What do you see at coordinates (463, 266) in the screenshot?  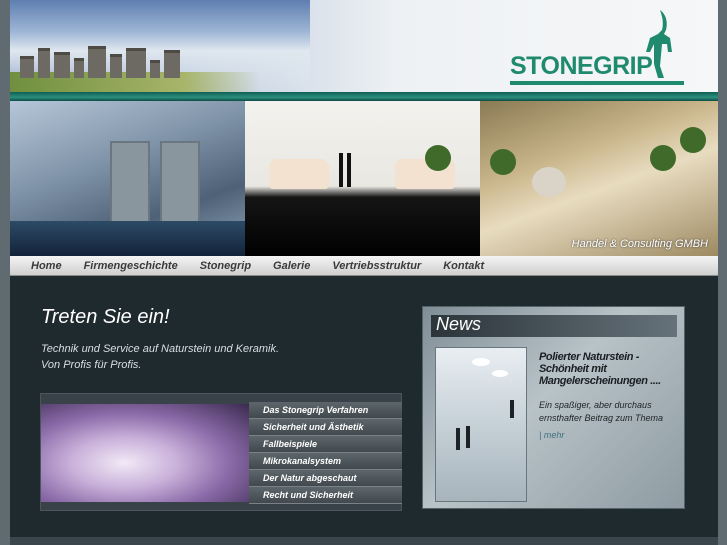 I see `nav-item-kontakt: Kontakt` at bounding box center [463, 266].